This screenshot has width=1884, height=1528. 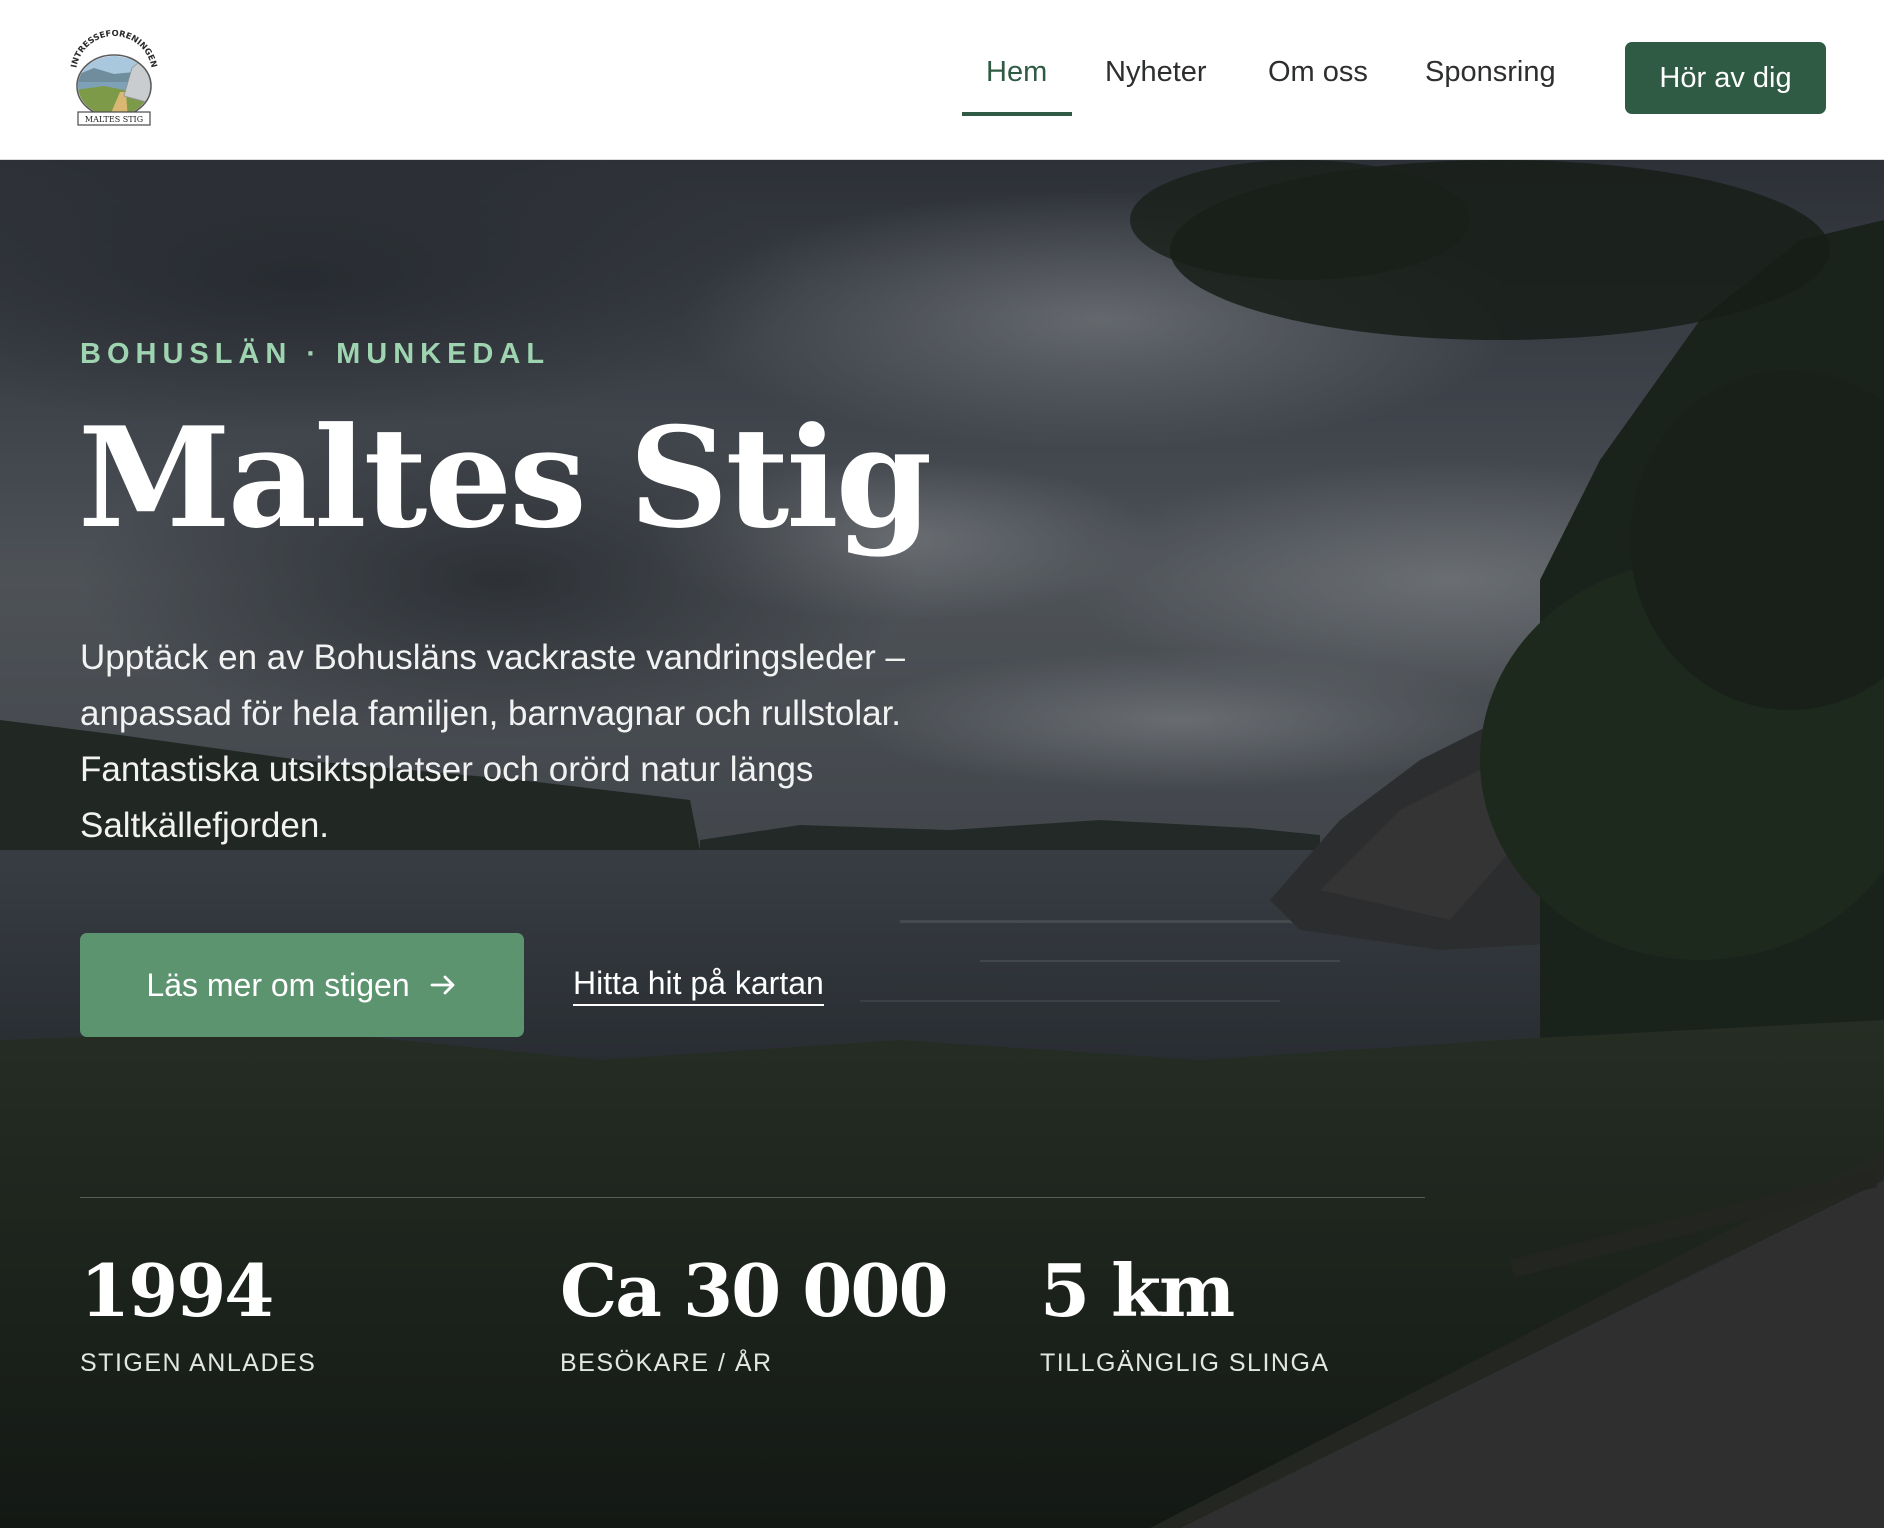 I want to click on read-more-button-label: Läs mer om stigen, so click(x=278, y=984).